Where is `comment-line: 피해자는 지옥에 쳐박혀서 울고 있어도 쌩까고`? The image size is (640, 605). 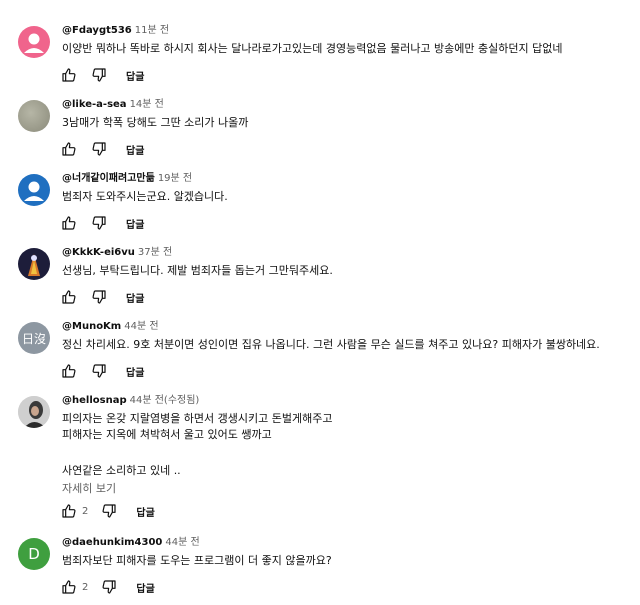 comment-line: 피해자는 지옥에 쳐박혀서 울고 있어도 쌩까고 is located at coordinates (167, 434).